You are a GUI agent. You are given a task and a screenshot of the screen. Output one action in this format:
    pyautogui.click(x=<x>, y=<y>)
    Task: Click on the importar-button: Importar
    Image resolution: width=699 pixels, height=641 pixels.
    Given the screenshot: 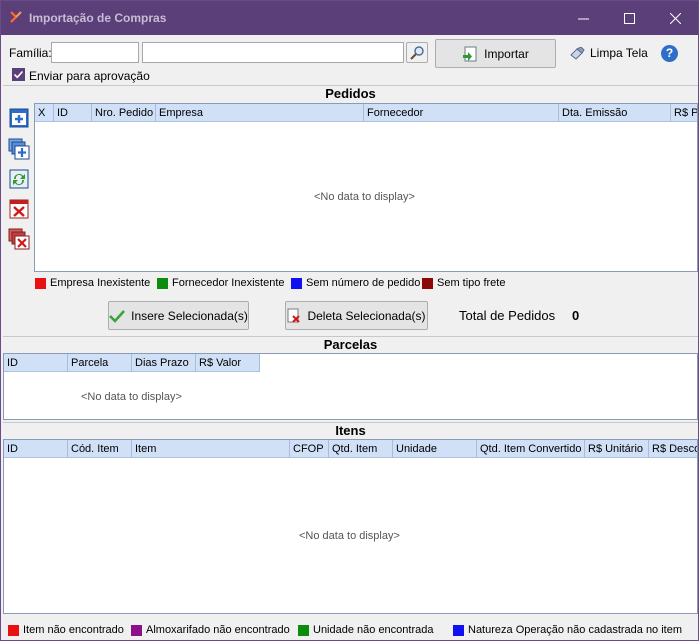 What is the action you would take?
    pyautogui.click(x=495, y=53)
    